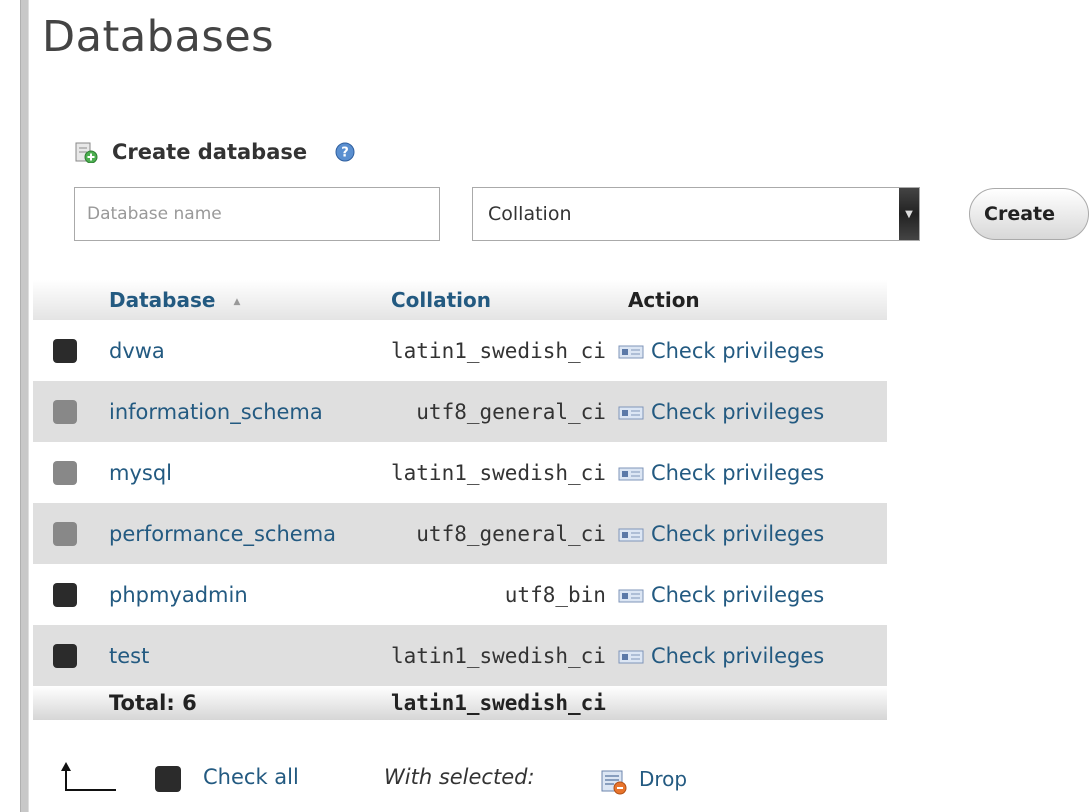 This screenshot has height=812, width=1091. I want to click on column-header-database: Database ▲, so click(250, 300).